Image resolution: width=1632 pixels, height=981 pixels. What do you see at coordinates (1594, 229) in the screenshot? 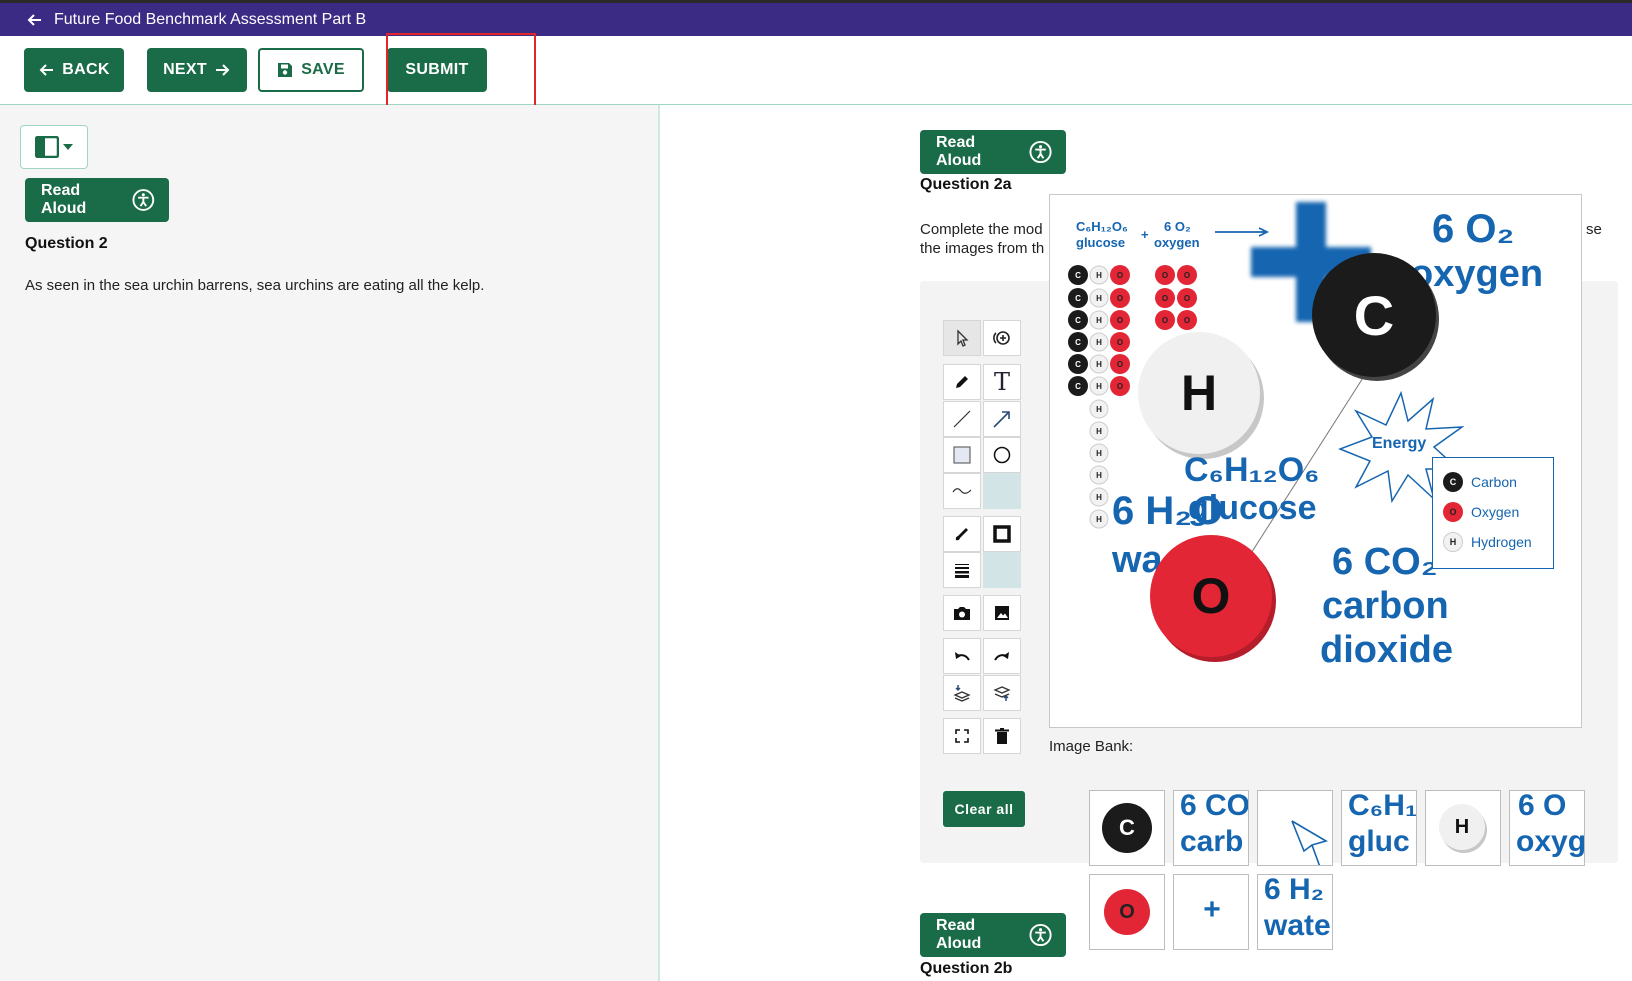
I see `instruction-line-1-end: se` at bounding box center [1594, 229].